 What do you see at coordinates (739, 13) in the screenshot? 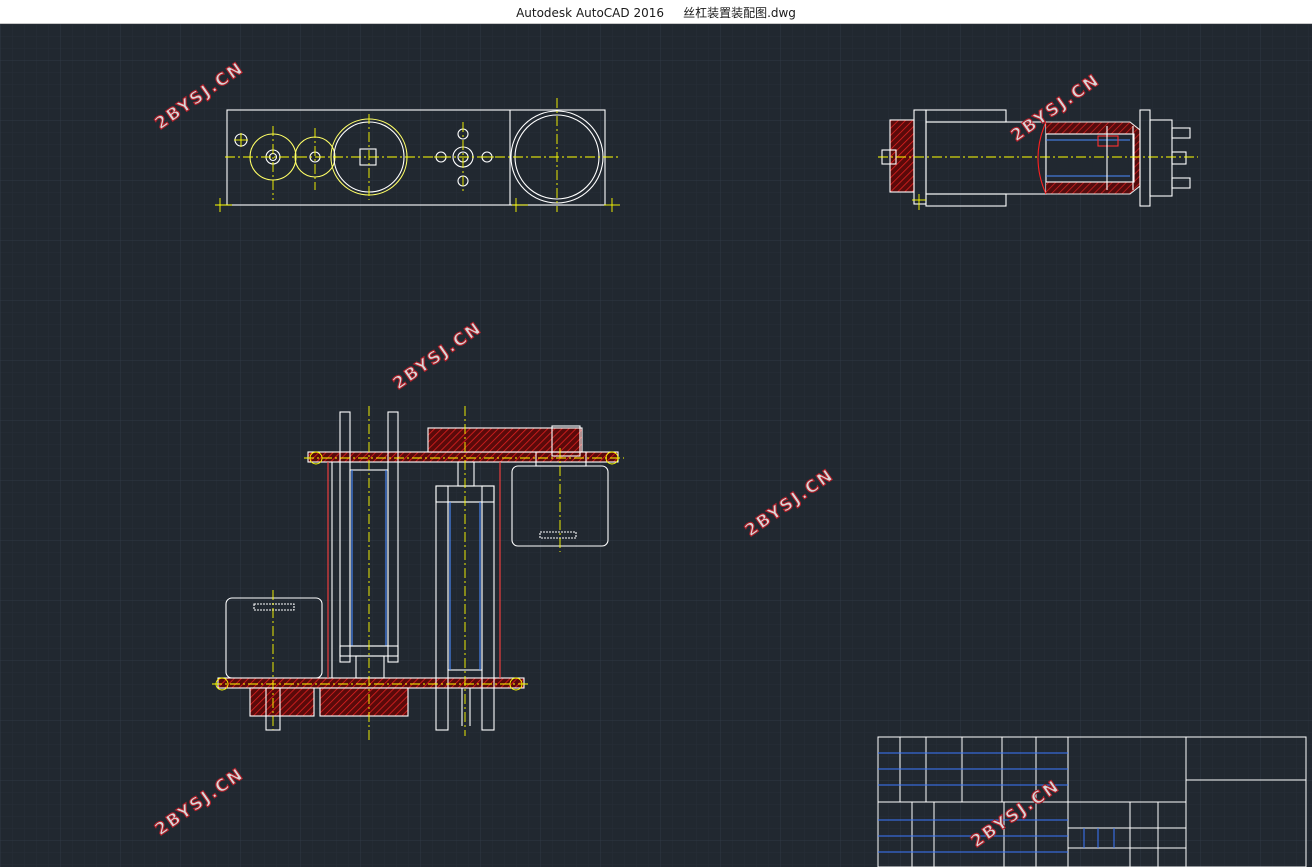
I see `file-name: 丝杠装置装配图.dwg` at bounding box center [739, 13].